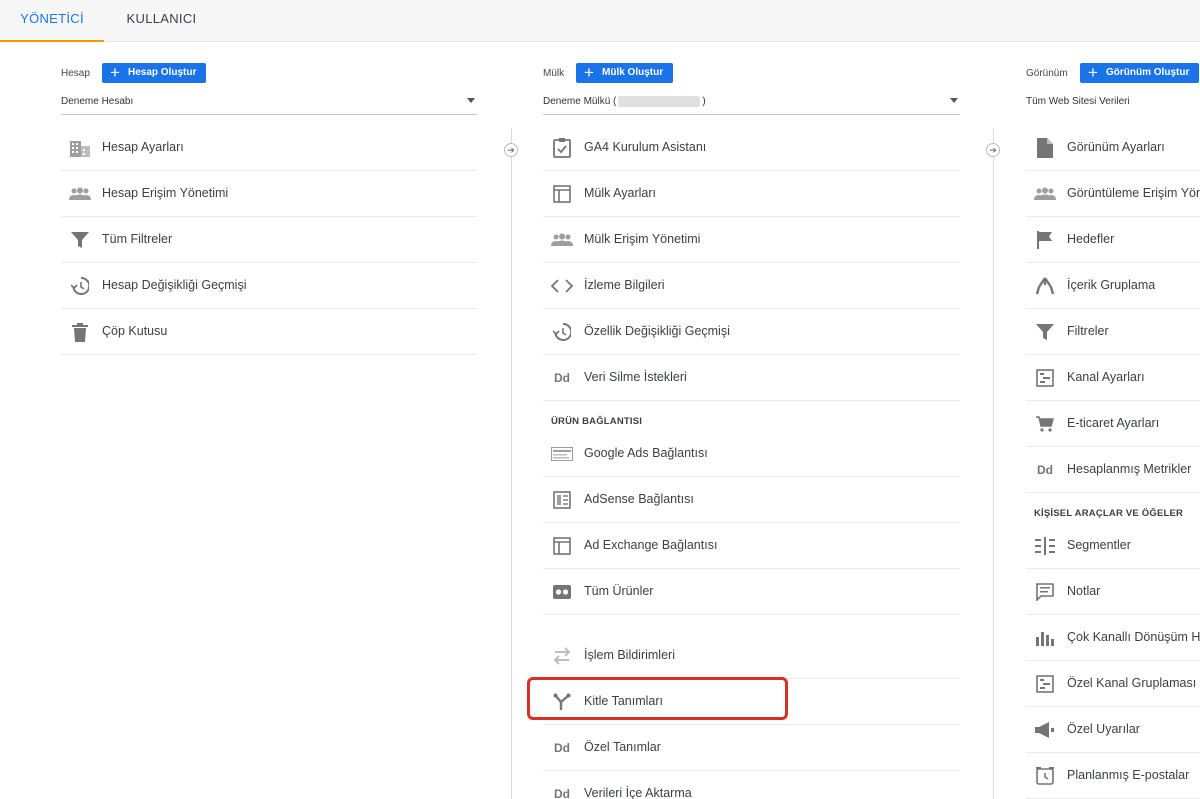  Describe the element at coordinates (1088, 331) in the screenshot. I see `menu-item-label: Filtreler` at that location.